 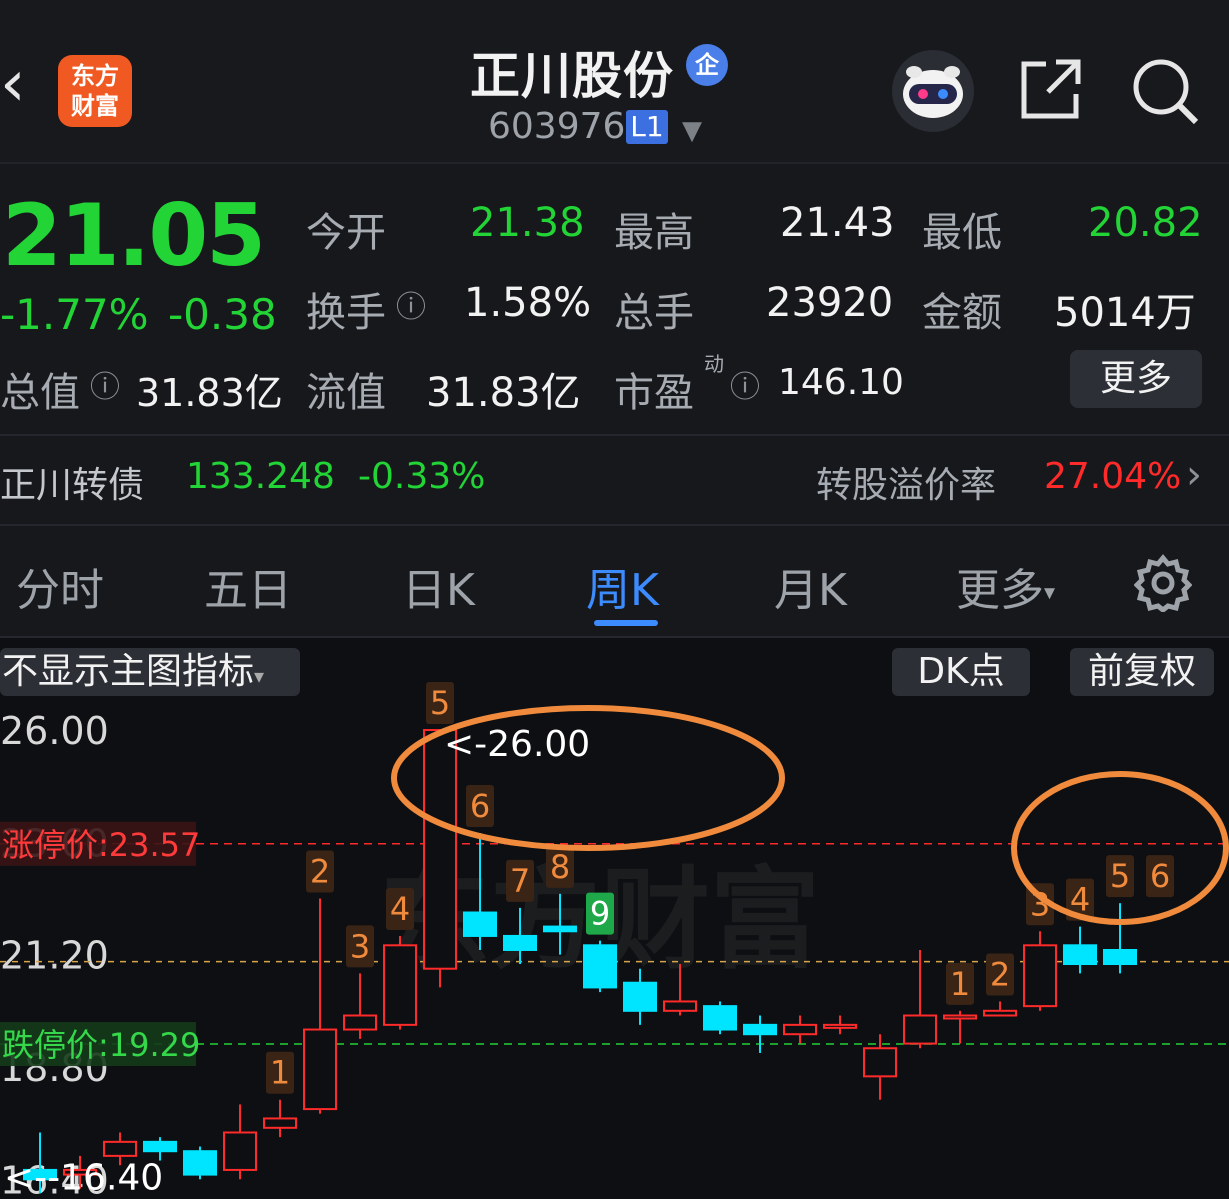 What do you see at coordinates (622, 586) in the screenshot?
I see `tab-weekly-k: 周K` at bounding box center [622, 586].